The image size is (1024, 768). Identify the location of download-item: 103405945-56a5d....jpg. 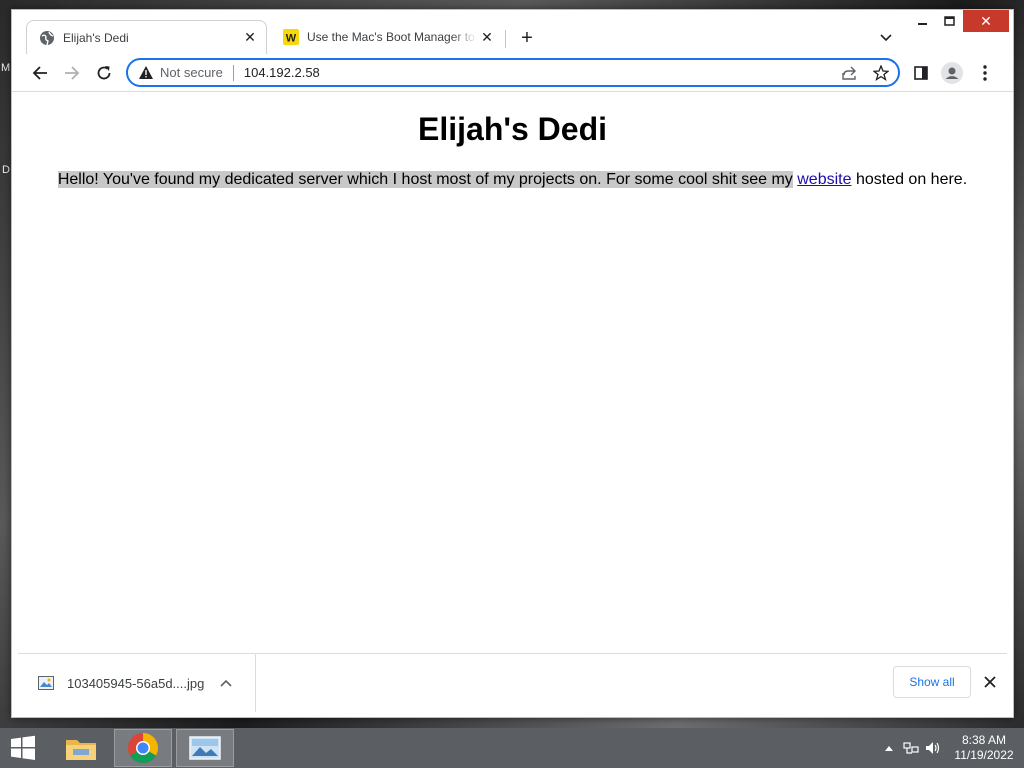
(137, 683).